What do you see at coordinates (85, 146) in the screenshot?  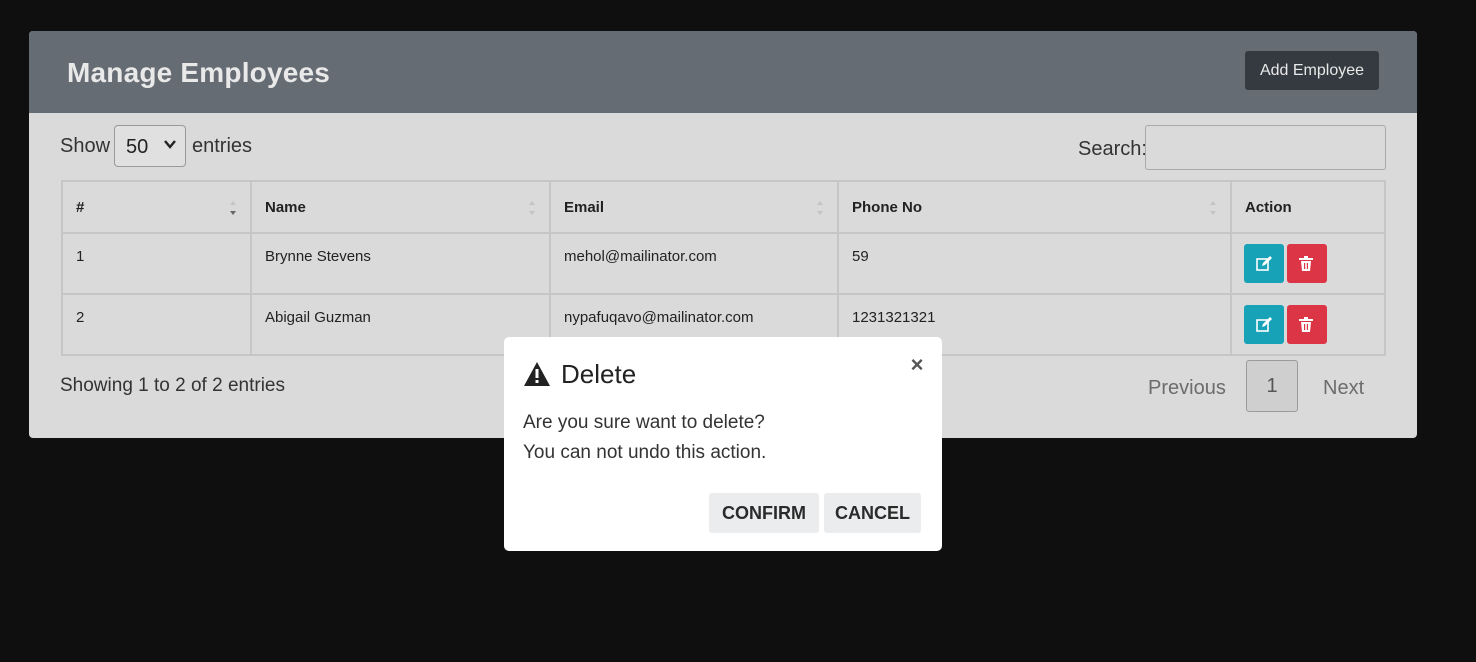 I see `show-label: Show` at bounding box center [85, 146].